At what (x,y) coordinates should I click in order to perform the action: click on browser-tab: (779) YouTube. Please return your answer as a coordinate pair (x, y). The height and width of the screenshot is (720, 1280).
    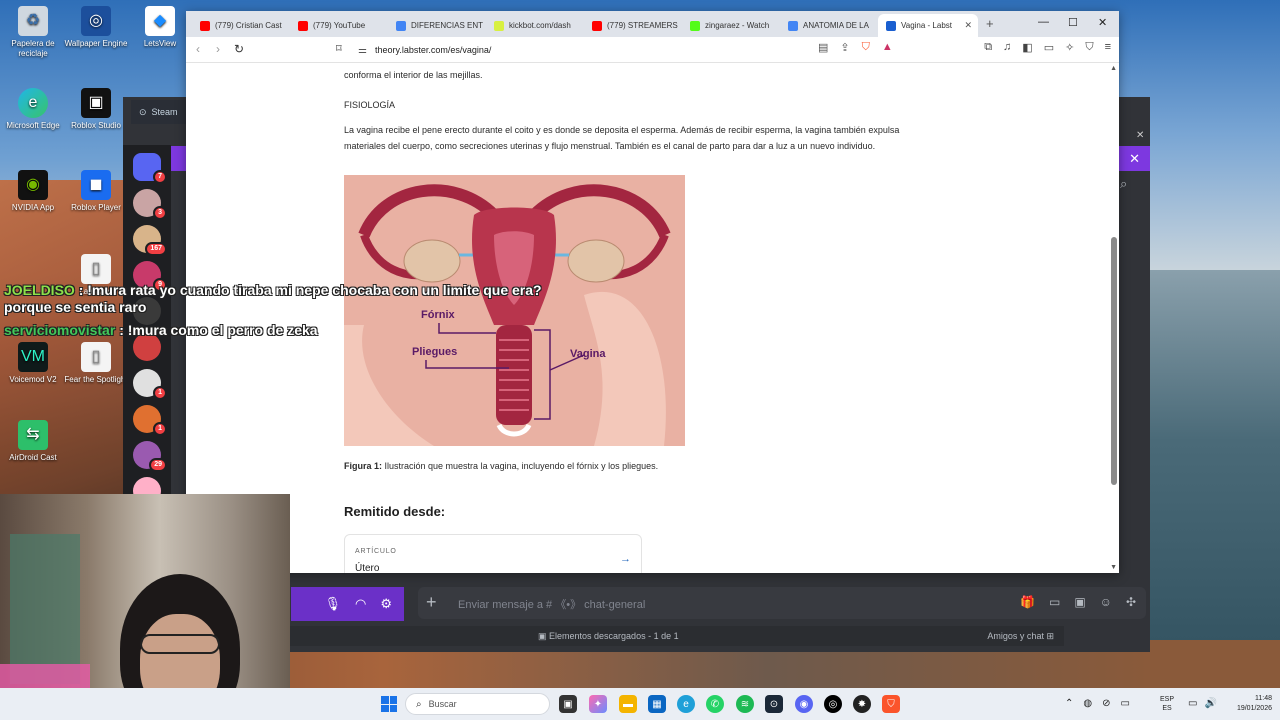
    Looking at the image, I should click on (337, 25).